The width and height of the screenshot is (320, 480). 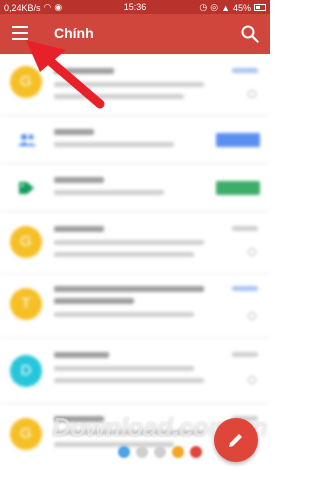 I want to click on page-title: Chính, so click(x=74, y=33).